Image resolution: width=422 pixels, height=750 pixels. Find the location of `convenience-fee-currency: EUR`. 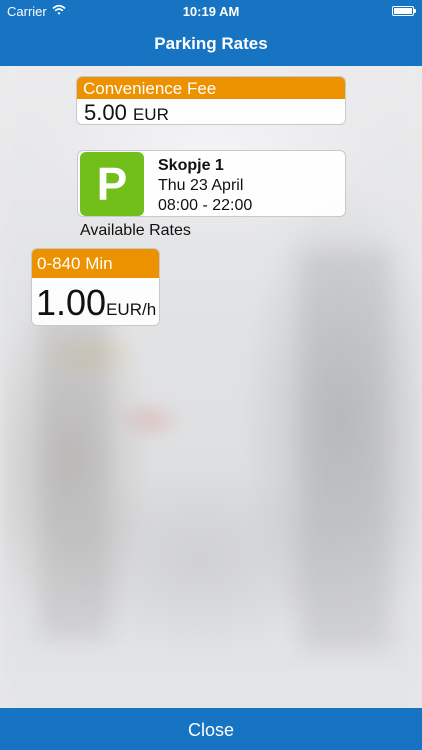

convenience-fee-currency: EUR is located at coordinates (150, 114).